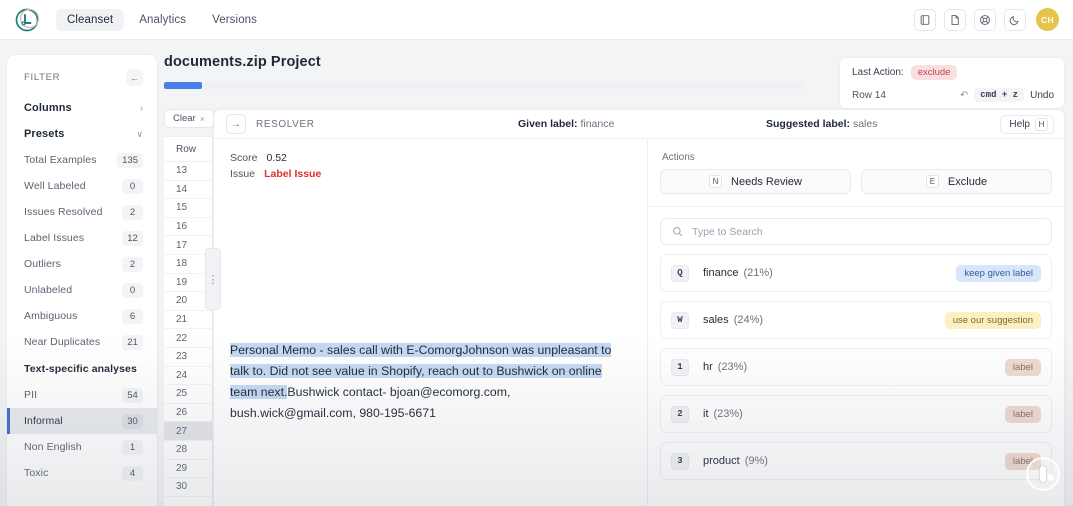 Image resolution: width=1073 pixels, height=506 pixels. What do you see at coordinates (188, 469) in the screenshot?
I see `table-row: 29` at bounding box center [188, 469].